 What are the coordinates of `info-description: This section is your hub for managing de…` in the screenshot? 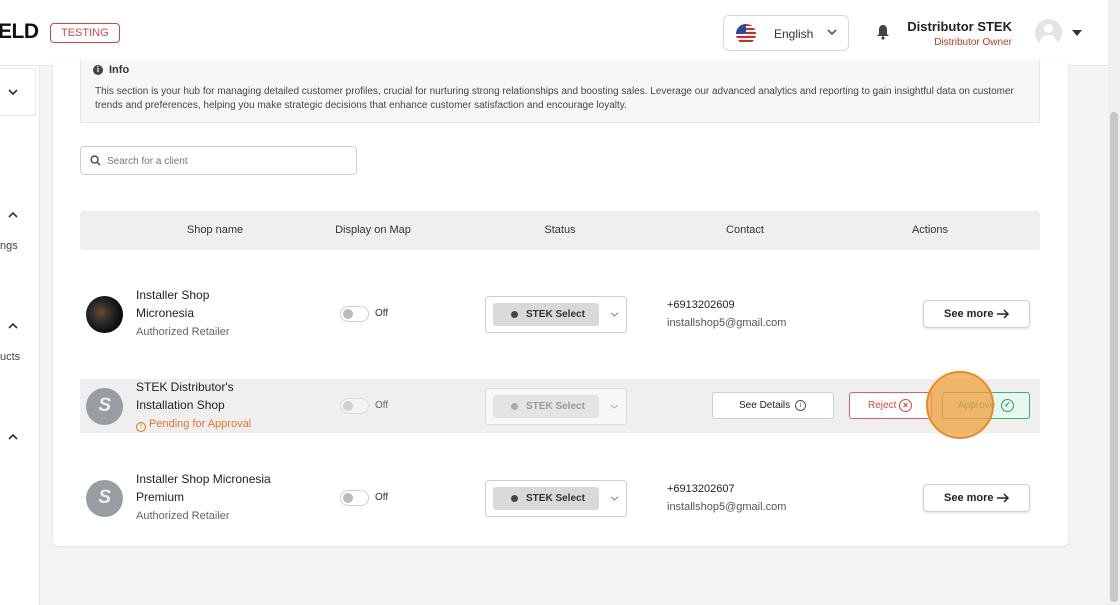 It's located at (554, 98).